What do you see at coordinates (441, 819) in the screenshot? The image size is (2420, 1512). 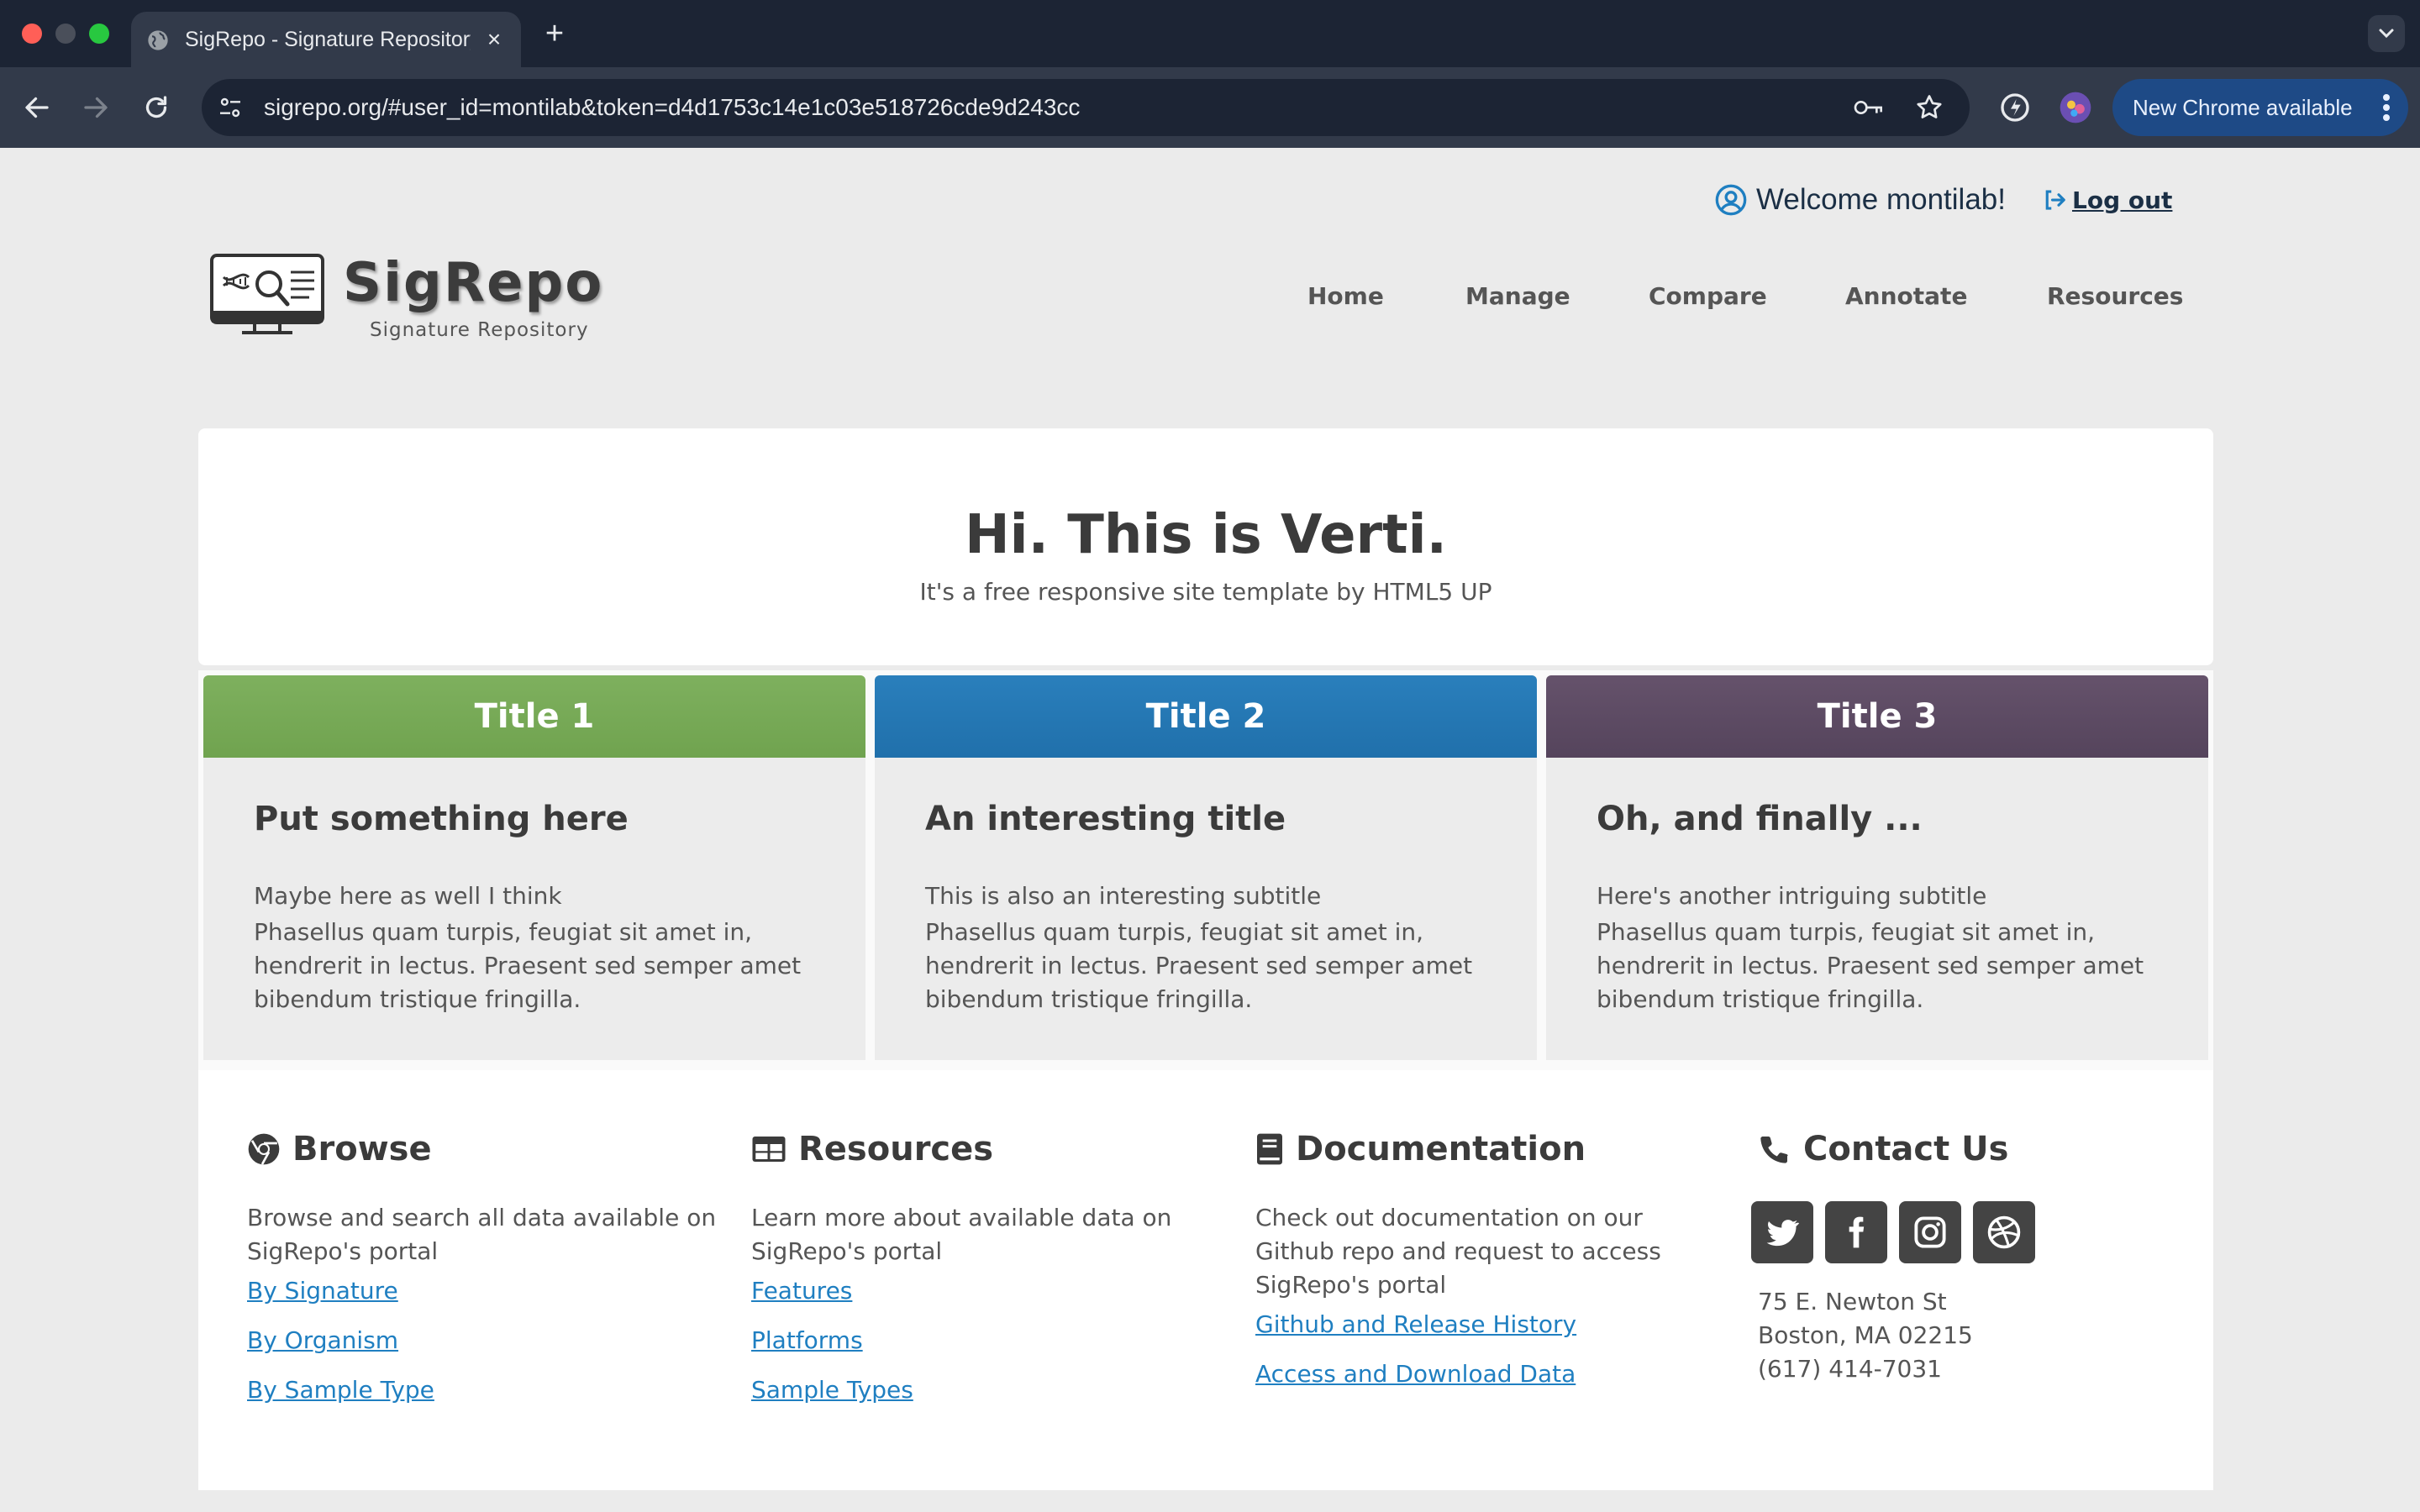 I see `feature-card-title: Put something here` at bounding box center [441, 819].